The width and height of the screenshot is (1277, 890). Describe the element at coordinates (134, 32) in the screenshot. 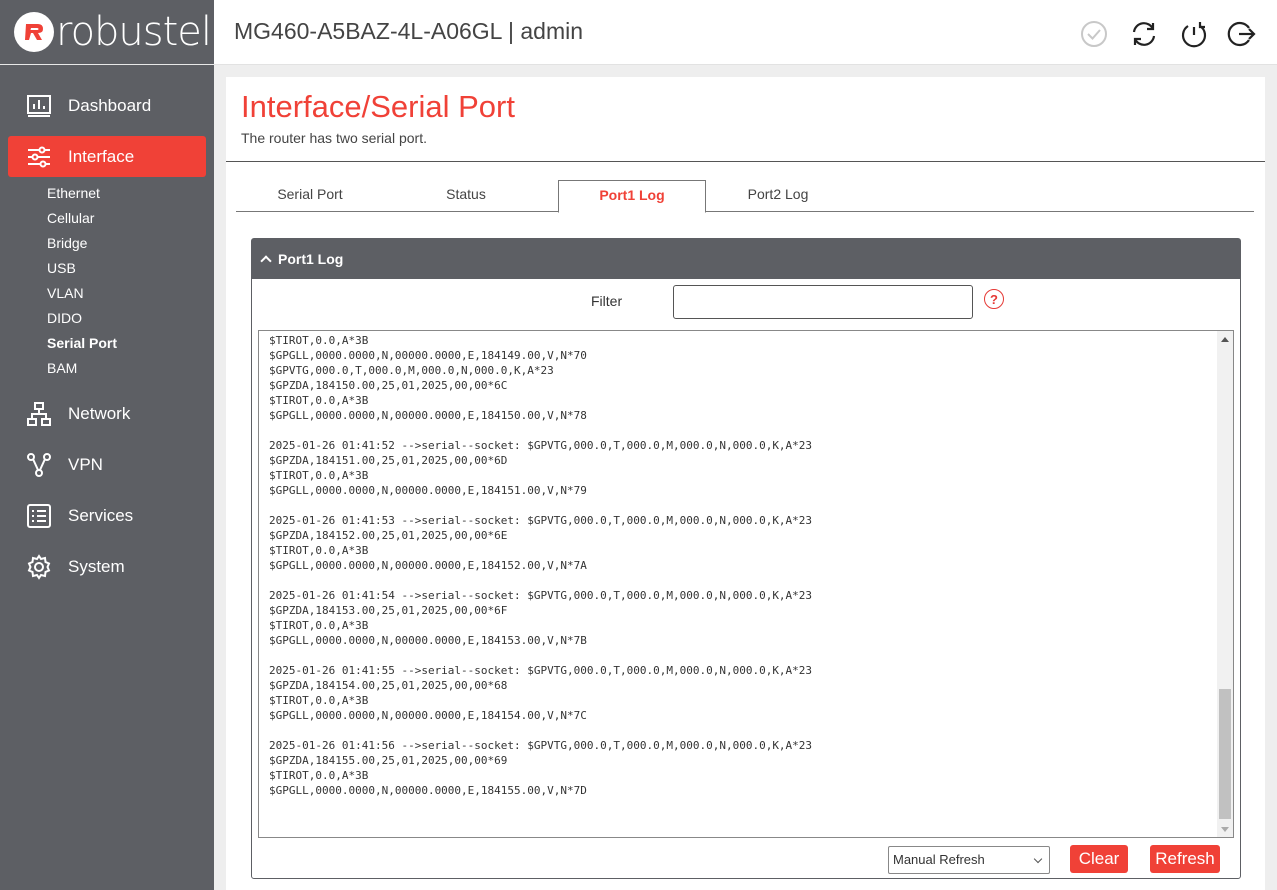

I see `logo-text: robustel` at that location.